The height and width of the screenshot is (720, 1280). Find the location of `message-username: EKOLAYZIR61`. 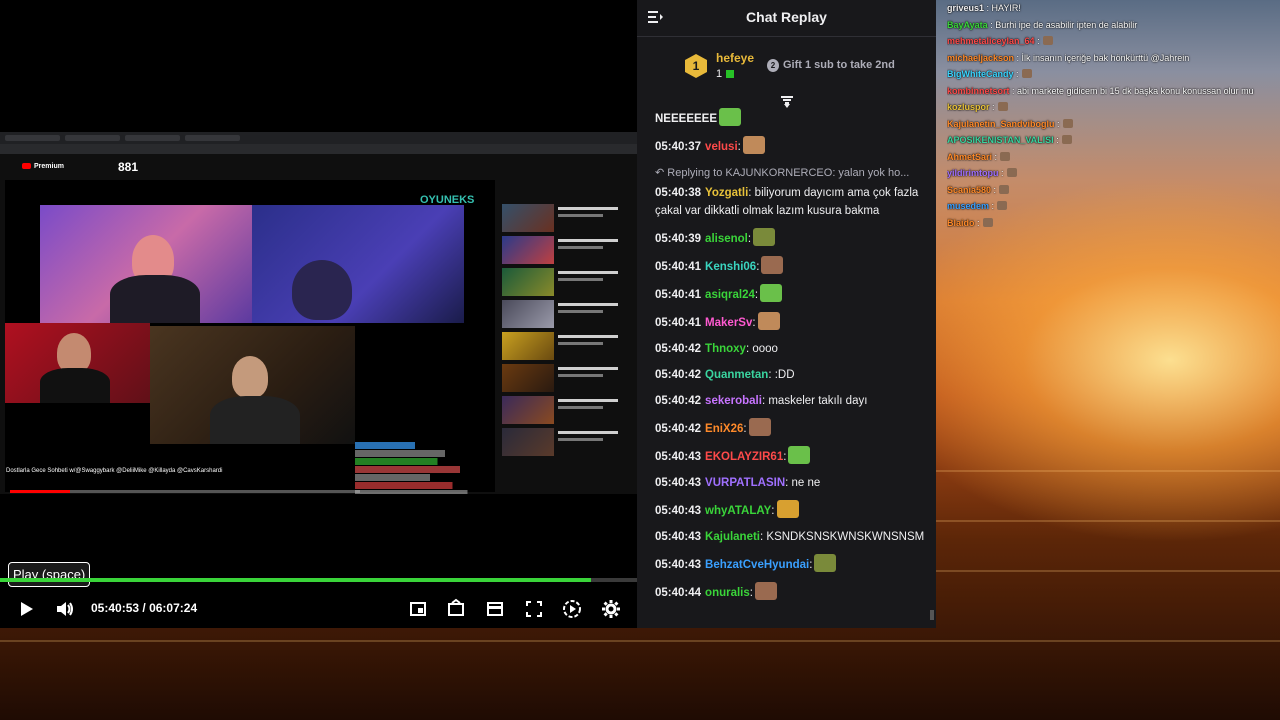

message-username: EKOLAYZIR61 is located at coordinates (744, 457).